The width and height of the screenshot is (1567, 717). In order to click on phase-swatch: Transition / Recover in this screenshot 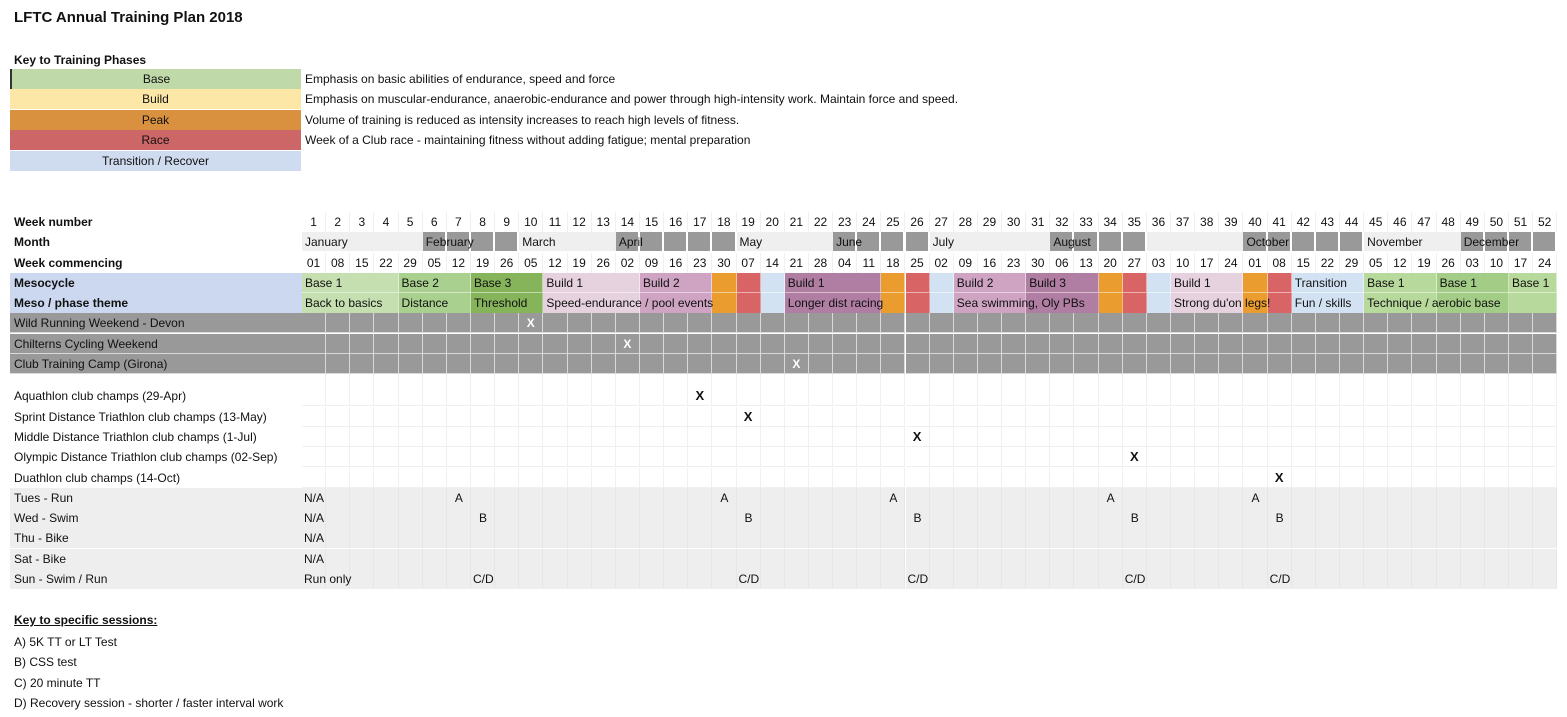, I will do `click(155, 160)`.